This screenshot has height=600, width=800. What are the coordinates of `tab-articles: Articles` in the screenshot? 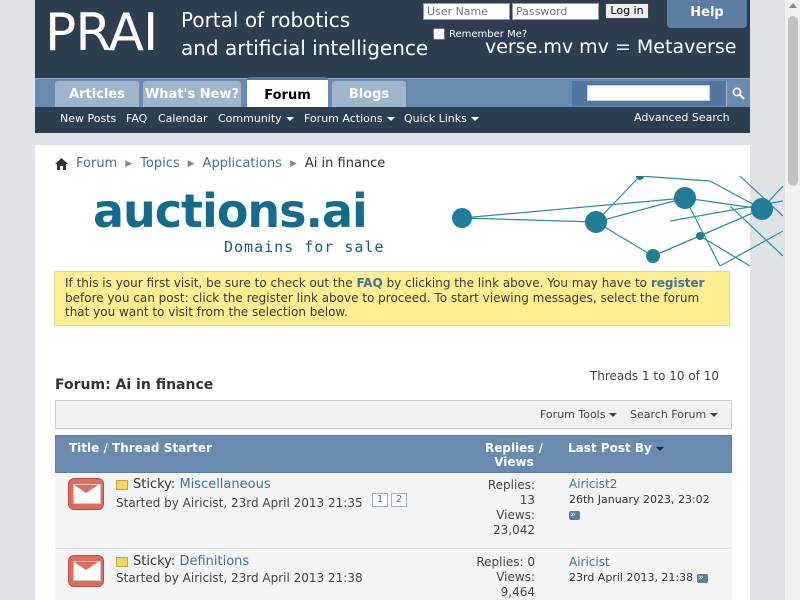 It's located at (97, 94).